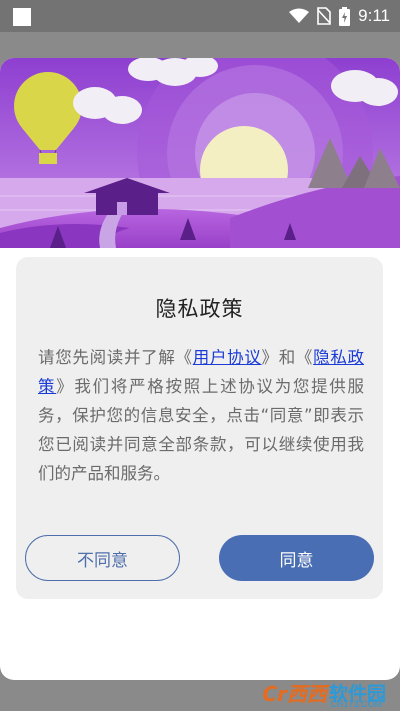  Describe the element at coordinates (296, 558) in the screenshot. I see `agree-button: 同意` at that location.